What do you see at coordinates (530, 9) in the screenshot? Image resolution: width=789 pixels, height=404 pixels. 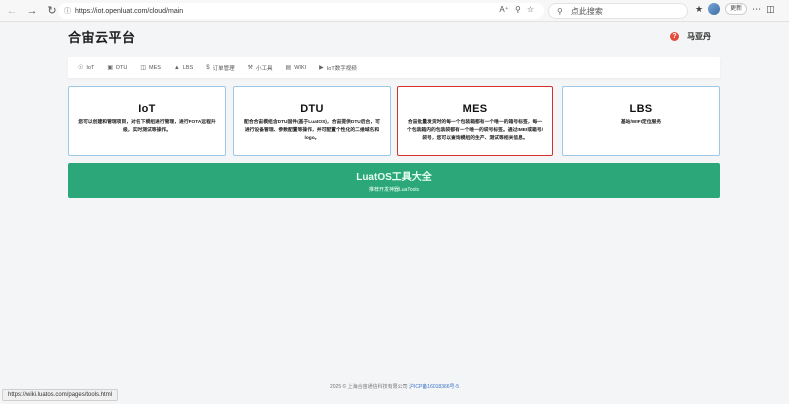 I see `favorite-star-icon: ☆` at bounding box center [530, 9].